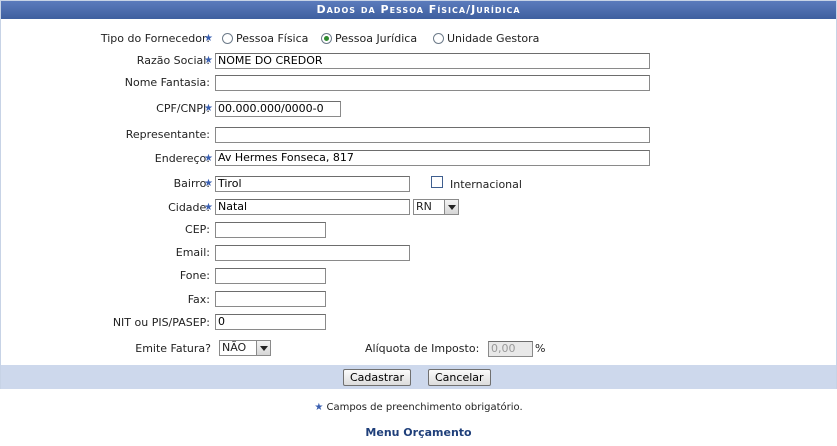 The image size is (837, 446). What do you see at coordinates (376, 39) in the screenshot?
I see `radio-label-pessoa-juridica: Pessoa Jurídica` at bounding box center [376, 39].